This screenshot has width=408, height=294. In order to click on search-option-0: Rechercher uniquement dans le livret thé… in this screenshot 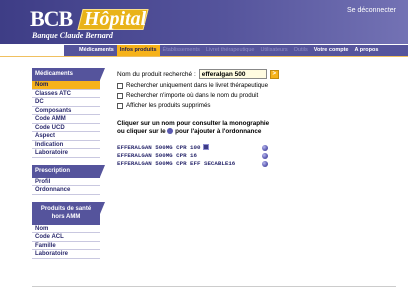, I will do `click(254, 85)`.